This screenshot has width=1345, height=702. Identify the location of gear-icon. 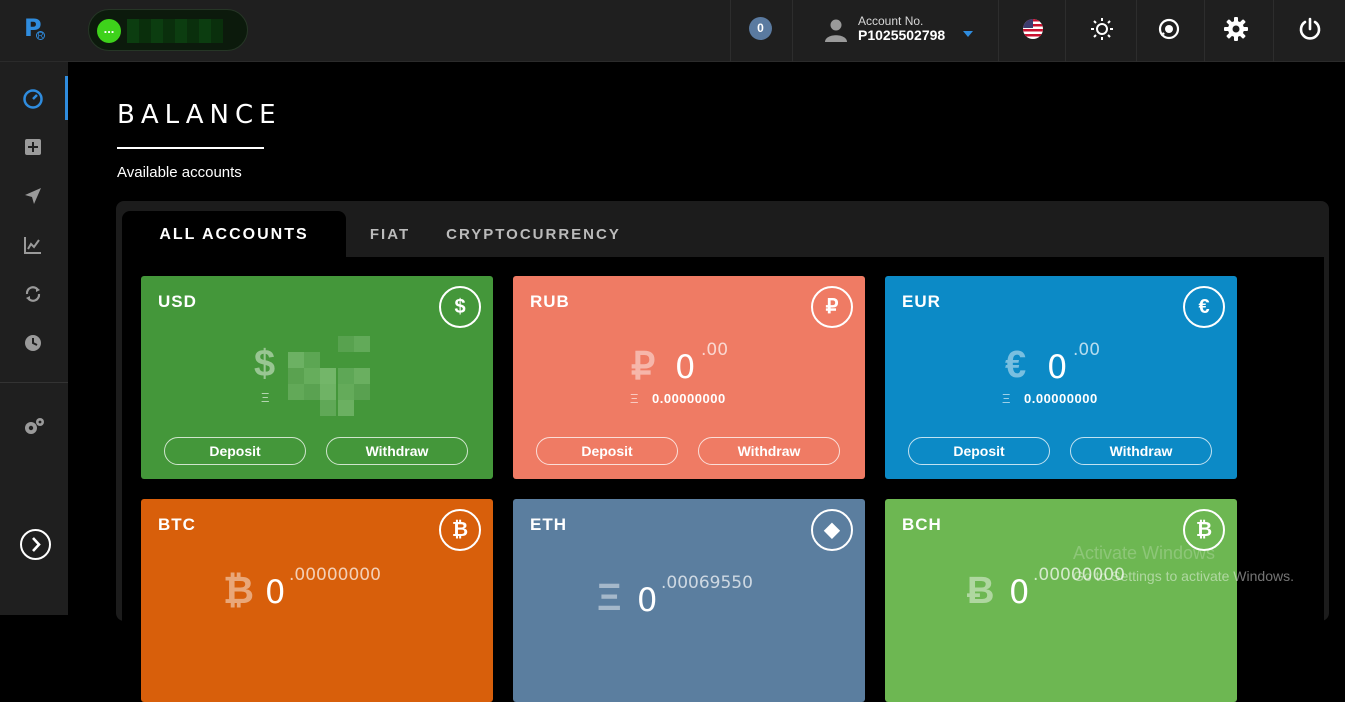
(1236, 29).